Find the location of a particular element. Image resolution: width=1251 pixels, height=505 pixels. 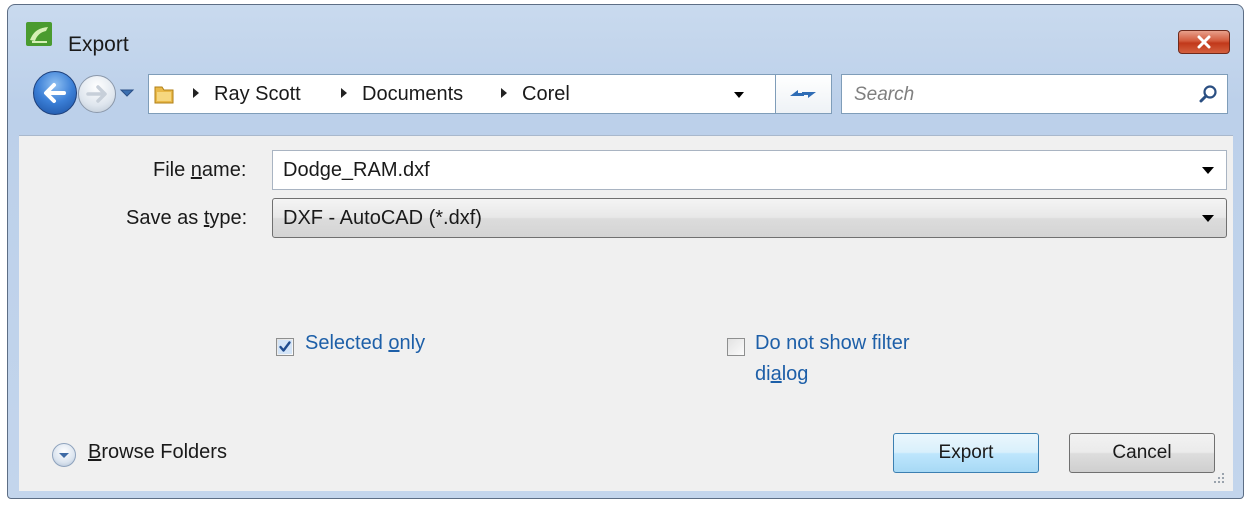

window-title: Export is located at coordinates (98, 44).